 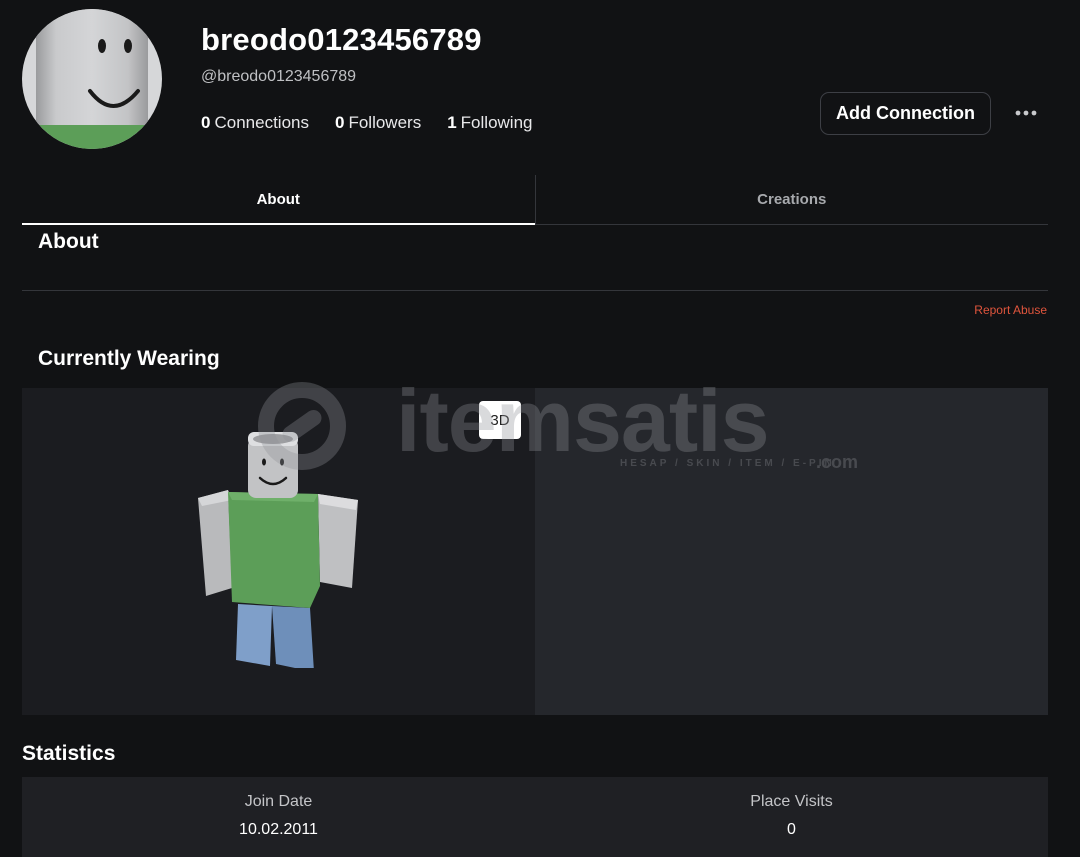 What do you see at coordinates (905, 113) in the screenshot?
I see `add-connection-button: Add Connection` at bounding box center [905, 113].